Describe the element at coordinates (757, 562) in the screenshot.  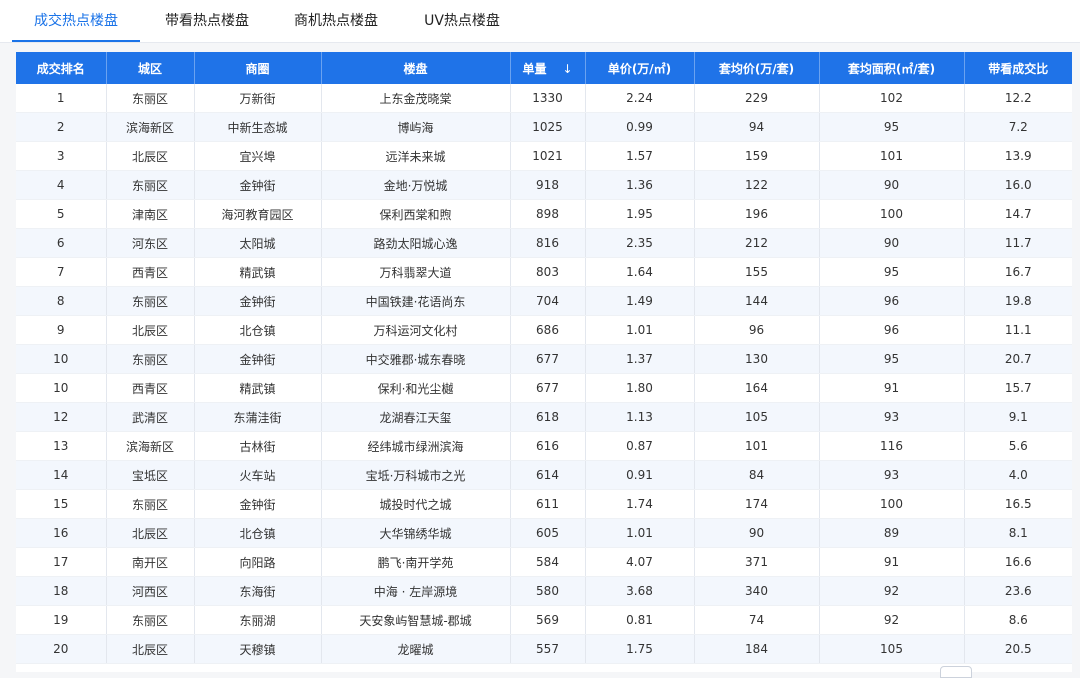
I see `cell-avg-price: 371` at that location.